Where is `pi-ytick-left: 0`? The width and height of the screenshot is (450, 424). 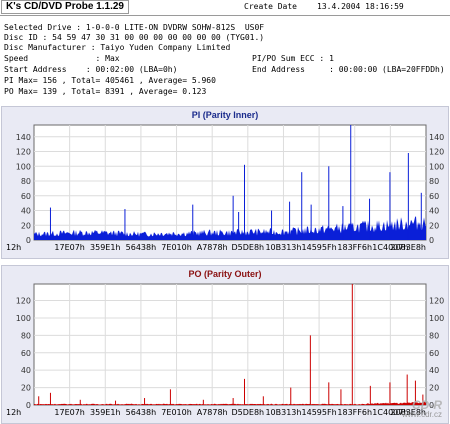 pi-ytick-left: 0 is located at coordinates (28, 240).